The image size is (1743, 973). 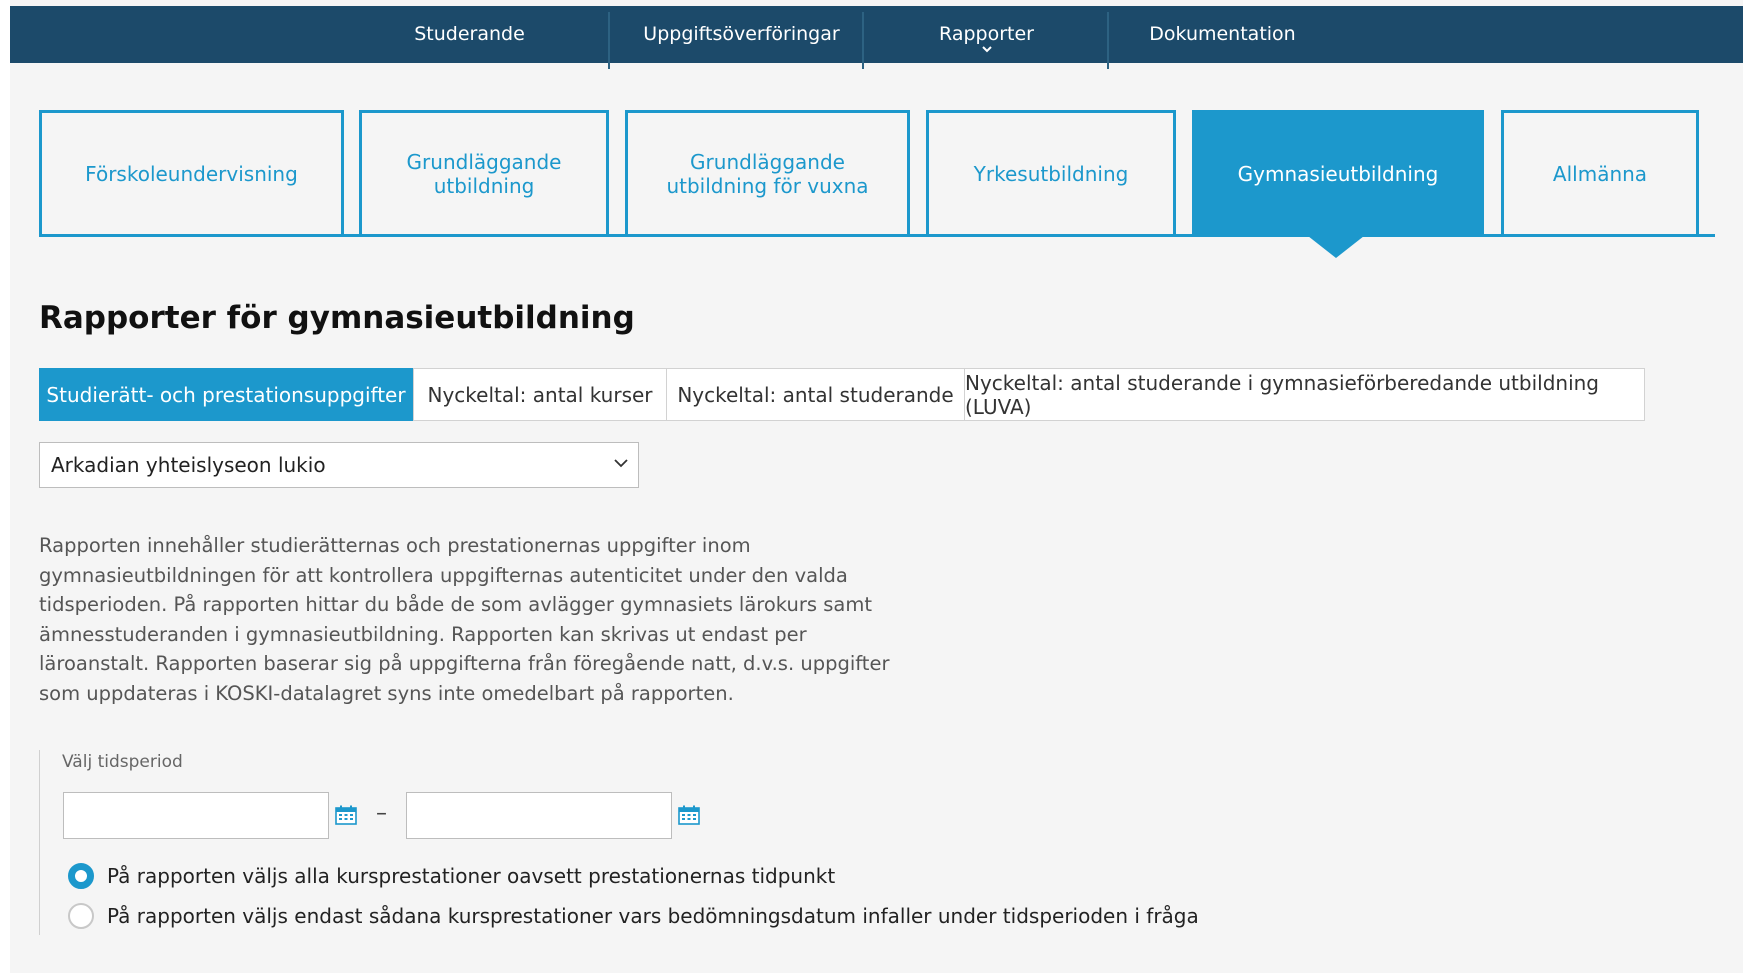 I want to click on tab-underline, so click(x=877, y=235).